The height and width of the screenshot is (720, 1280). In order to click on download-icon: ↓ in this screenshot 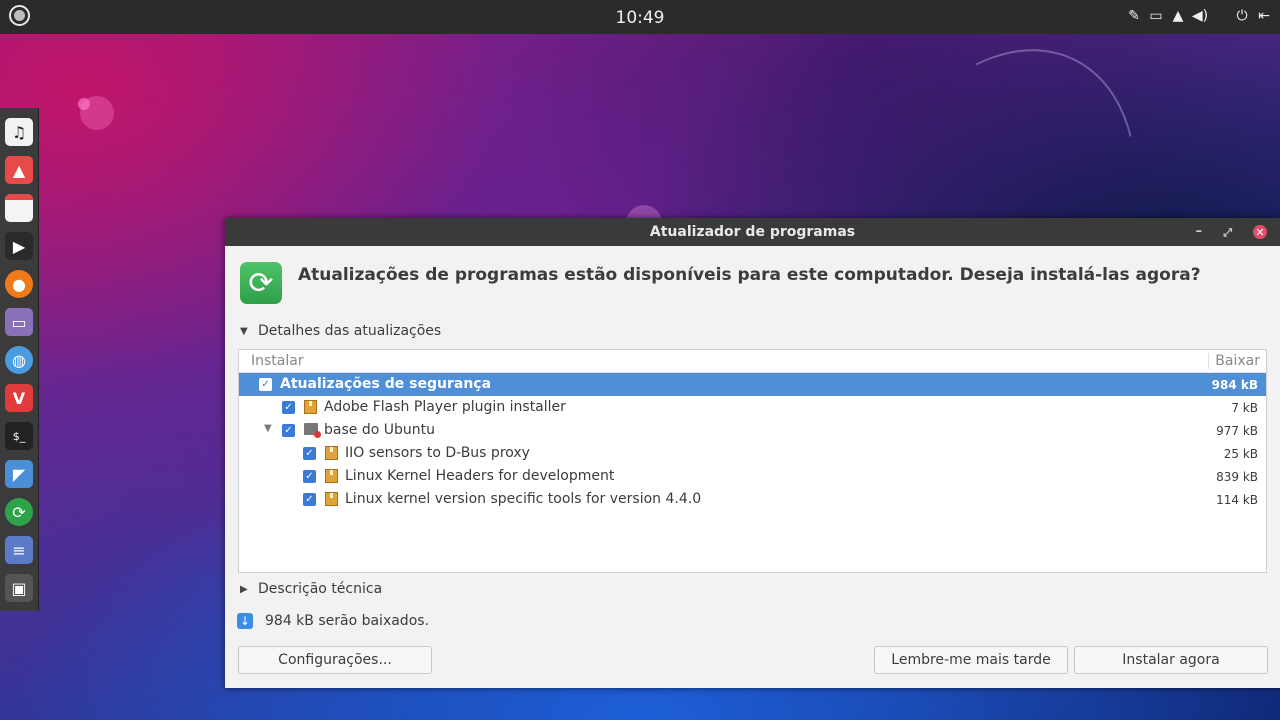, I will do `click(245, 621)`.